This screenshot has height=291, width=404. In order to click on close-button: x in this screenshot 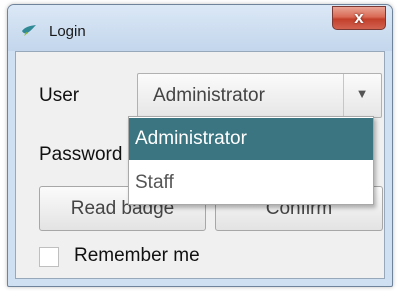, I will do `click(359, 18)`.